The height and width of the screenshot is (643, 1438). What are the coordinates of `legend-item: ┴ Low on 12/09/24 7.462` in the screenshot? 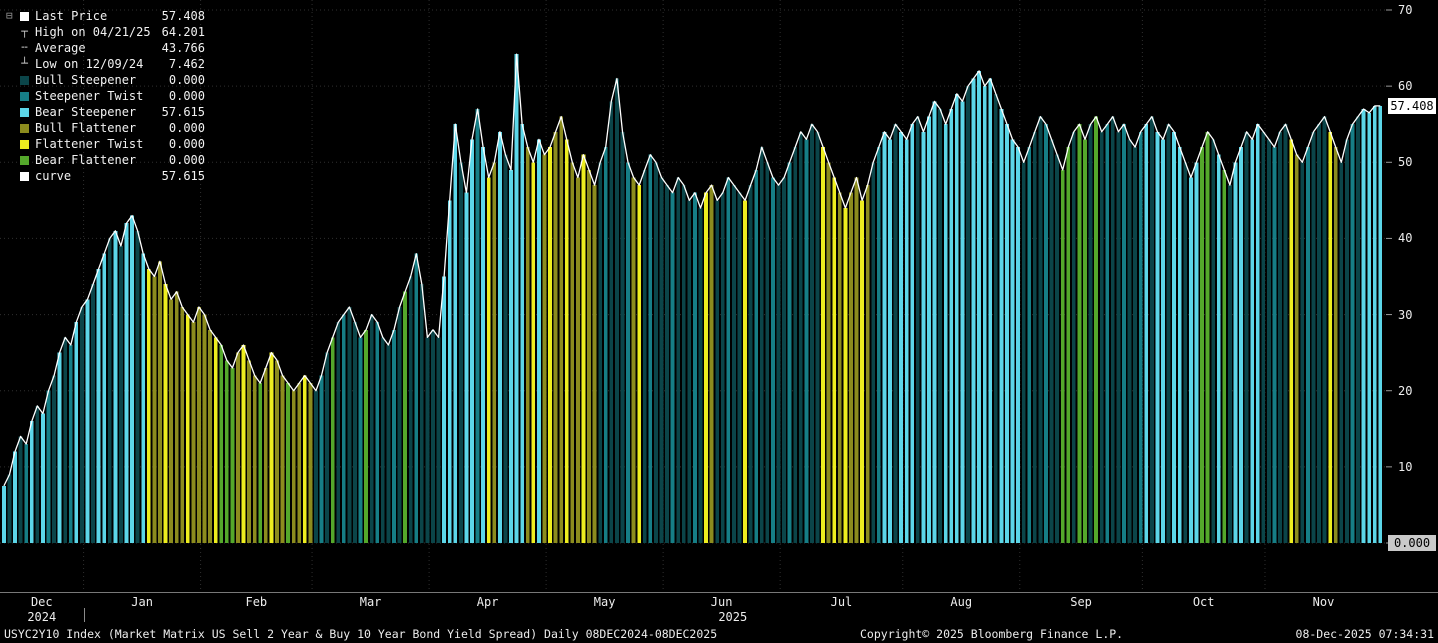 It's located at (105, 64).